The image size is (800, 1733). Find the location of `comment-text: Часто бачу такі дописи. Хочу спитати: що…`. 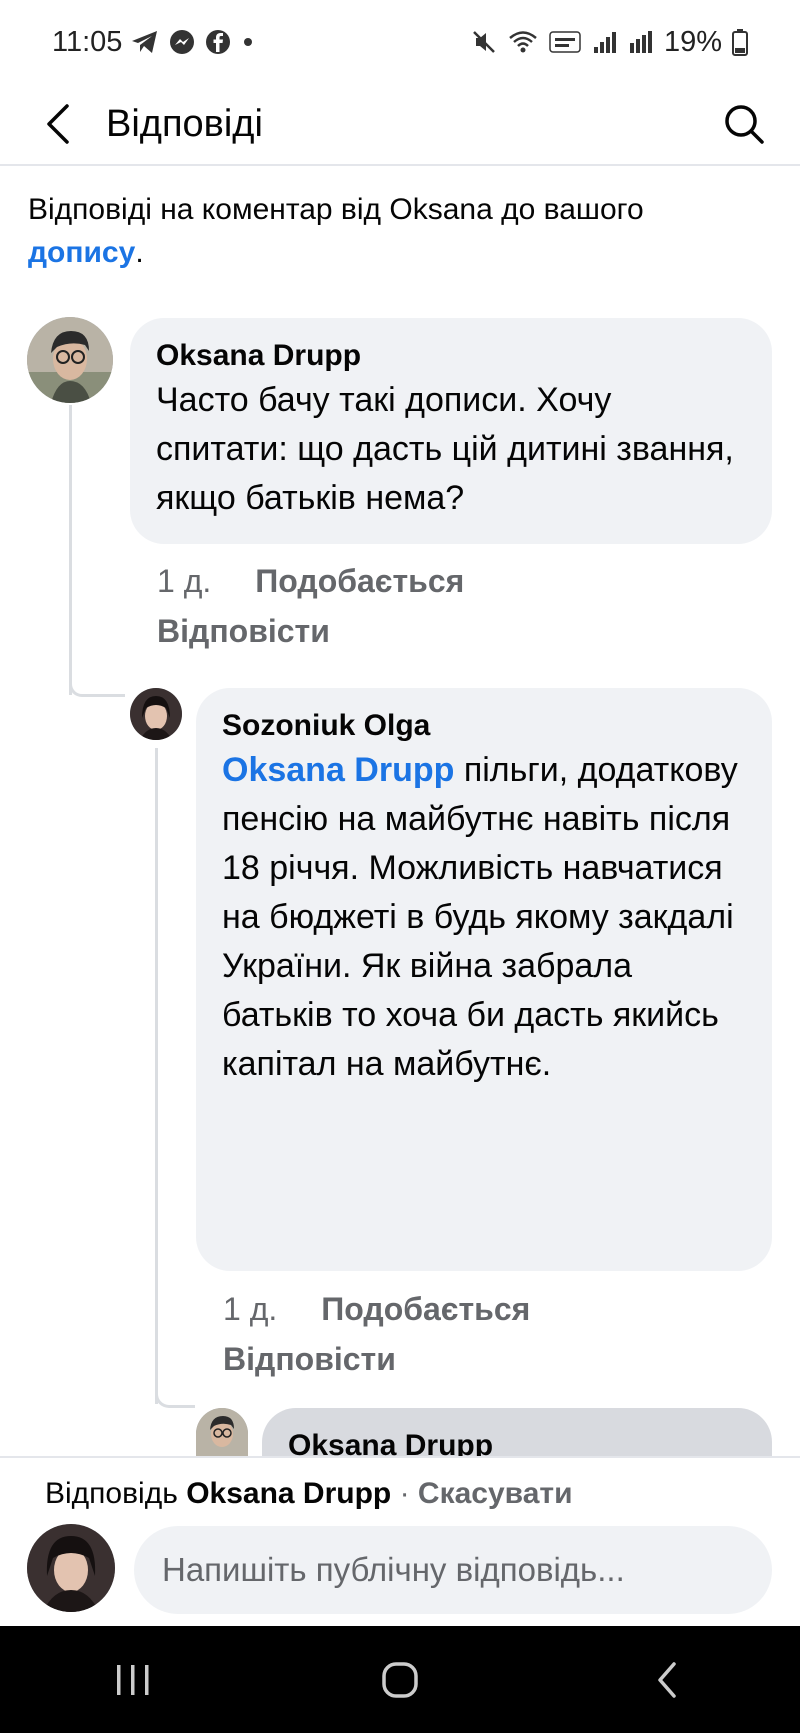

comment-text: Часто бачу такі дописи. Хочу спитати: що… is located at coordinates (445, 449).